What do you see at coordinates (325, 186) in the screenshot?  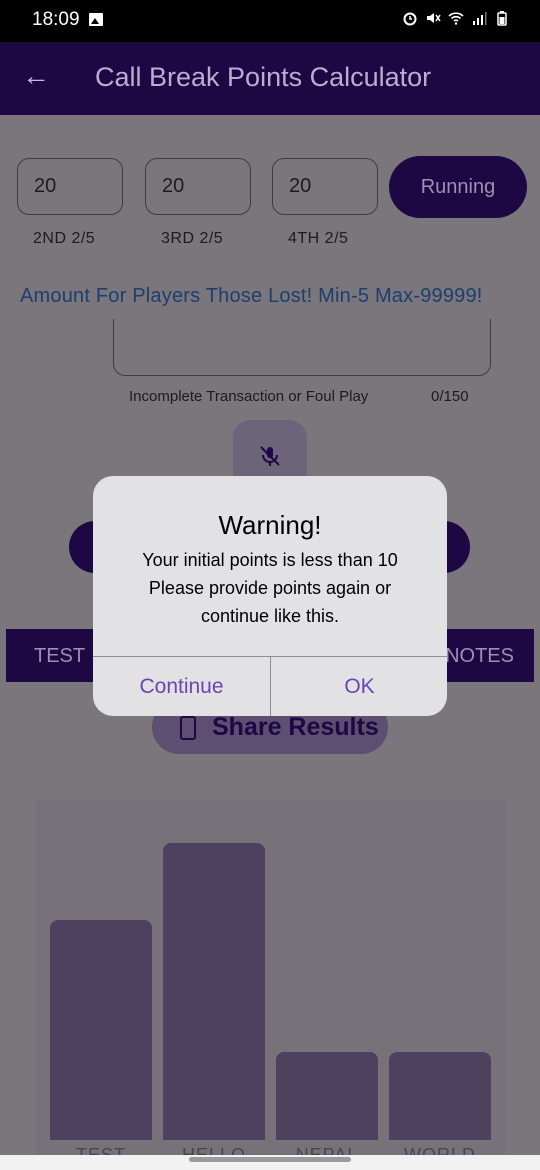 I see `player-4-score-input: 20` at bounding box center [325, 186].